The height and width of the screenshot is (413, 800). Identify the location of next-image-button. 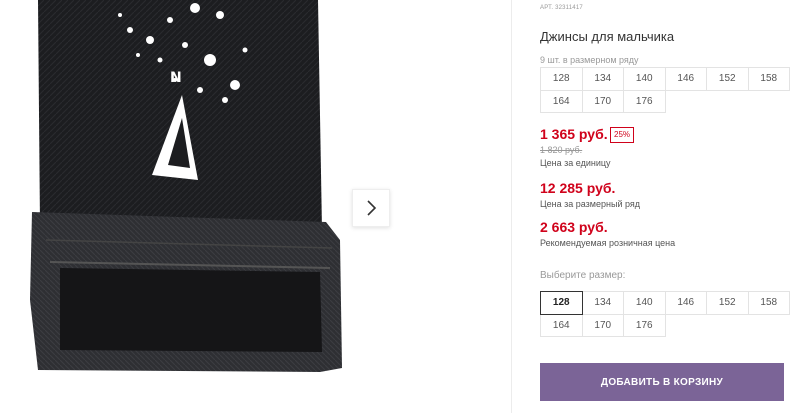
(371, 208).